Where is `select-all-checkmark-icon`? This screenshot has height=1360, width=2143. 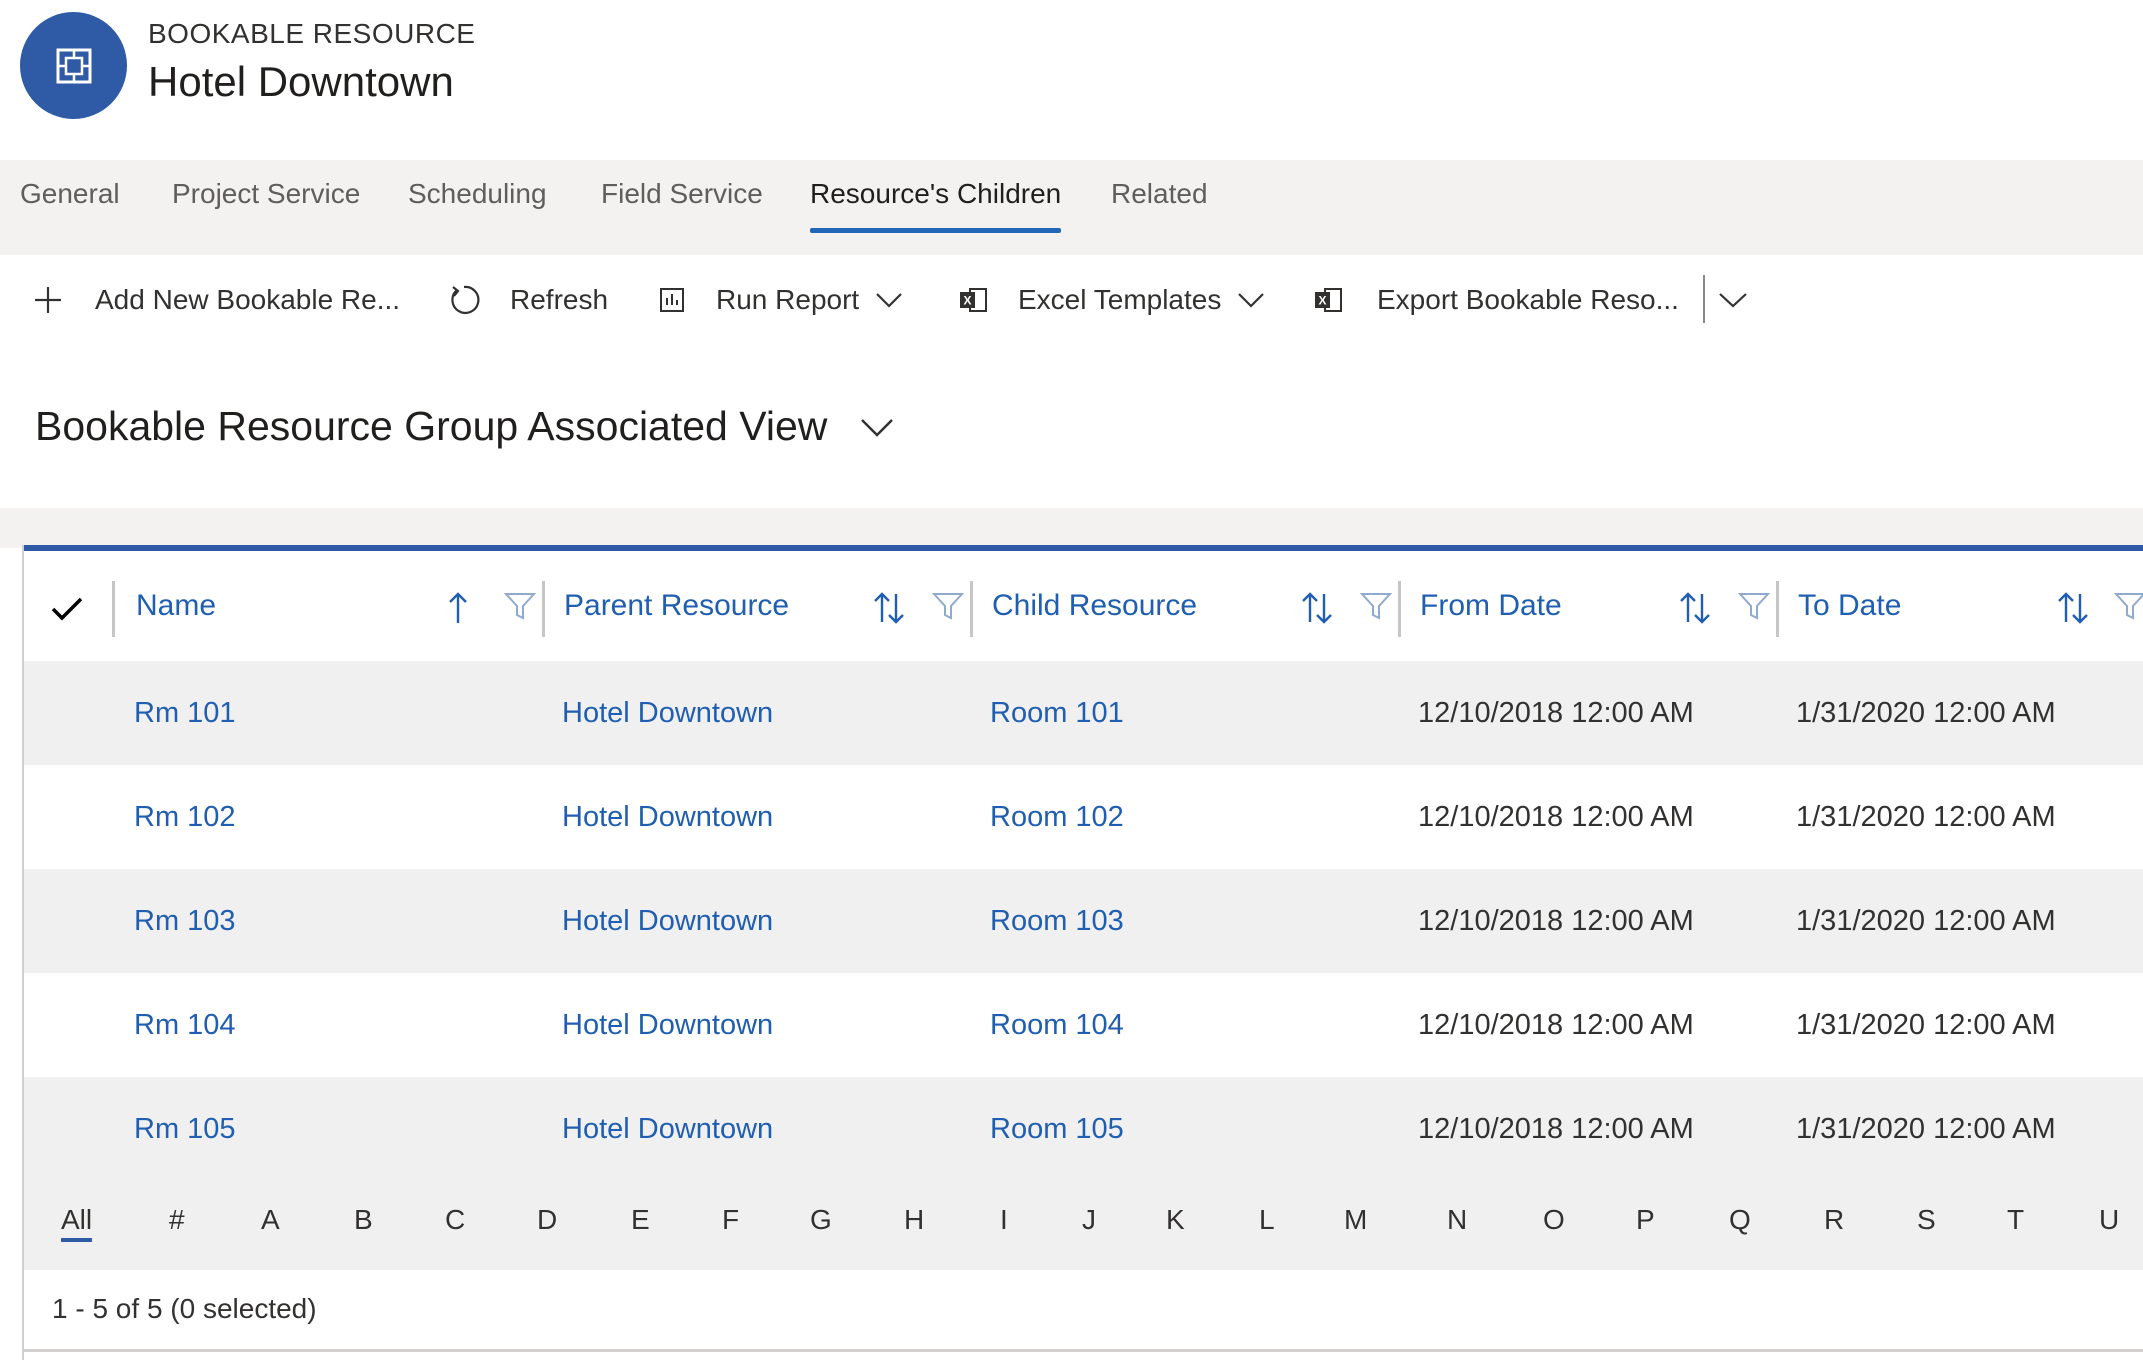 select-all-checkmark-icon is located at coordinates (67, 609).